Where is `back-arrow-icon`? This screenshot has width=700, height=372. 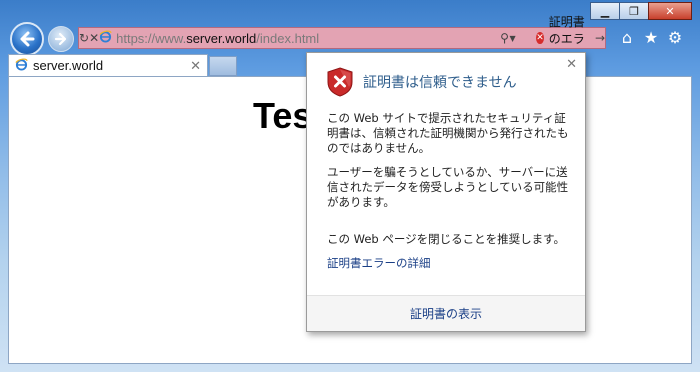 back-arrow-icon is located at coordinates (27, 39).